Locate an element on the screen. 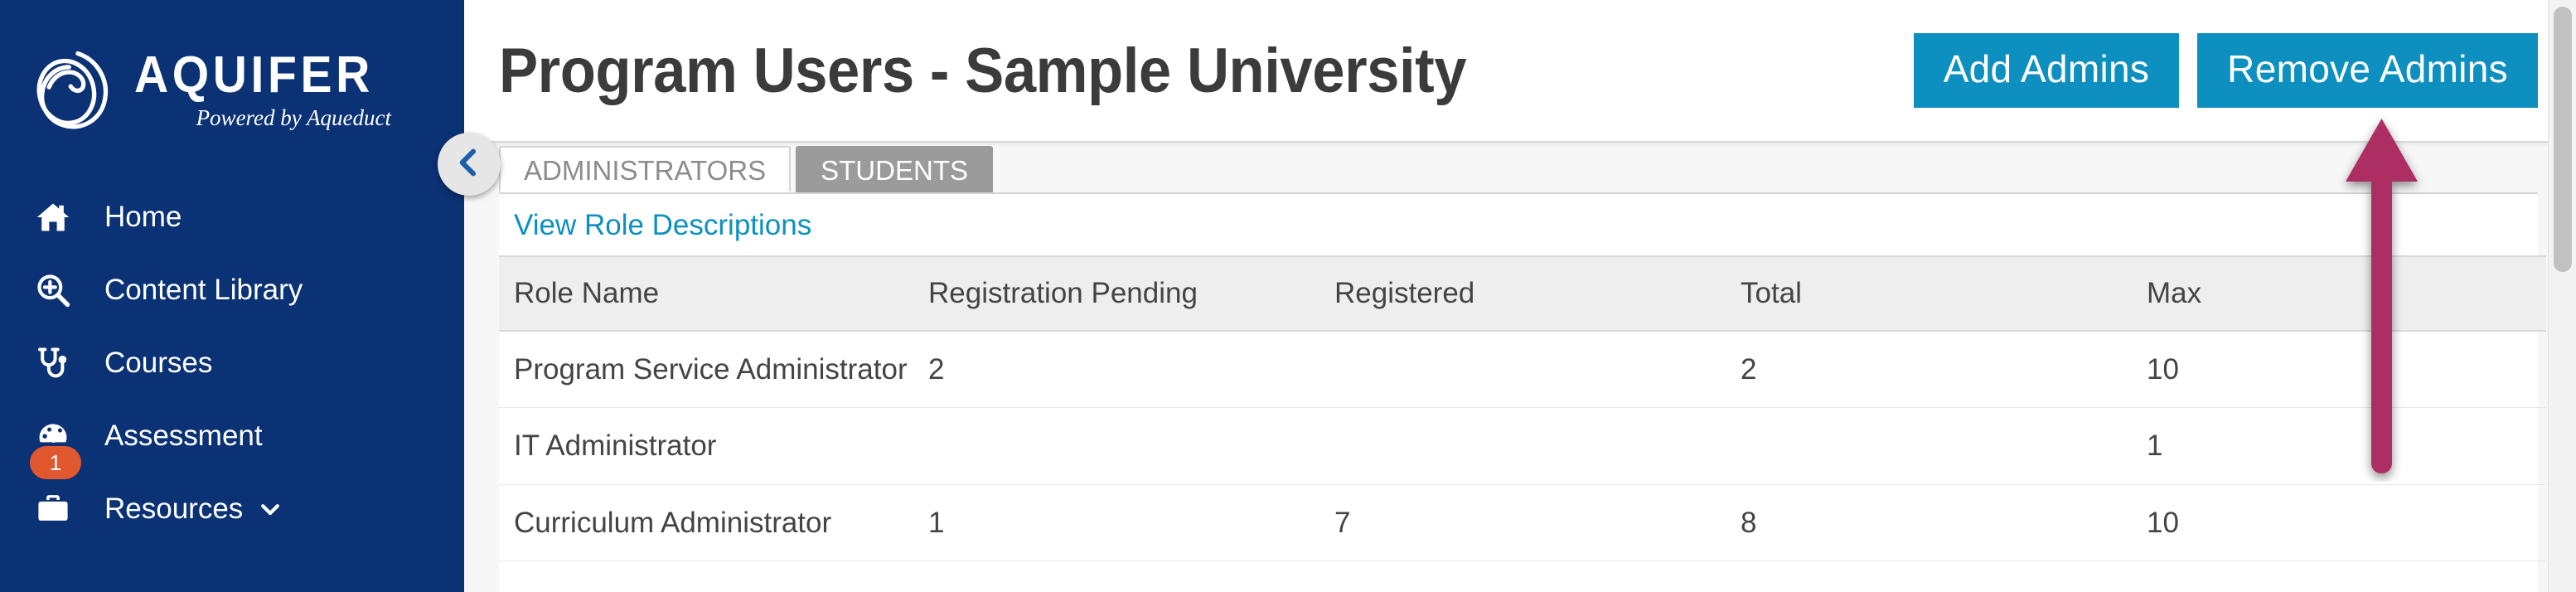 The height and width of the screenshot is (592, 2576). header-actions: Add Admins Remove Admins is located at coordinates (2225, 71).